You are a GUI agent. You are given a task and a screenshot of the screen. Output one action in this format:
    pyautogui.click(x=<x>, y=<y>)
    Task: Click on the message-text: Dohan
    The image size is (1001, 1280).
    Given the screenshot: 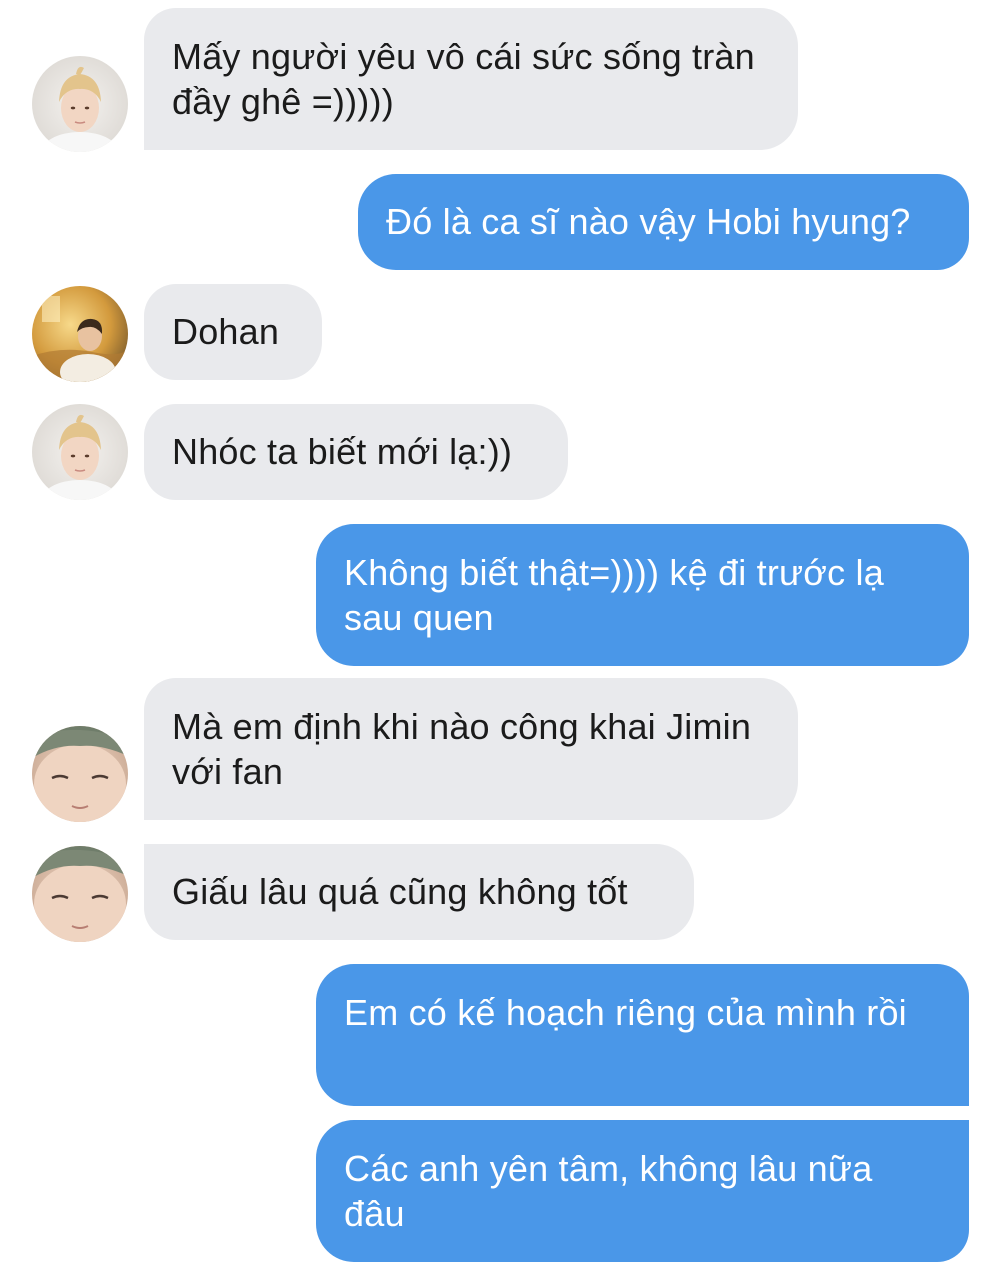 What is the action you would take?
    pyautogui.click(x=226, y=331)
    